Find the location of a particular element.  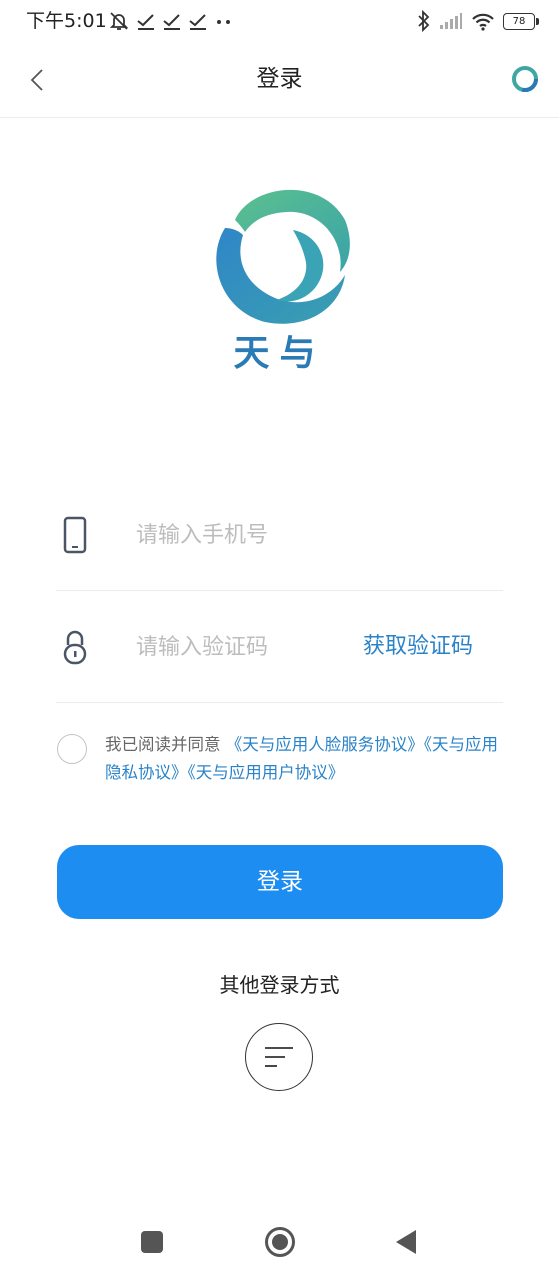

status-time: 下午5:01 is located at coordinates (66, 21).